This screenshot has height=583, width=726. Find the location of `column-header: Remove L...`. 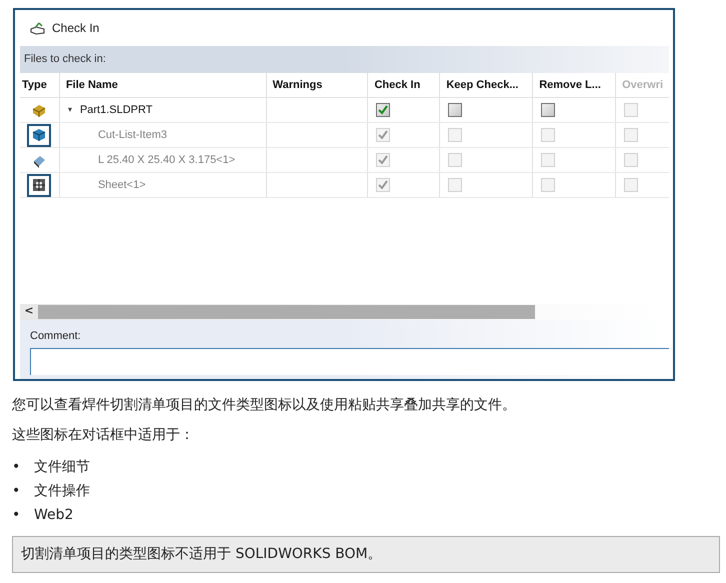

column-header: Remove L... is located at coordinates (574, 85).